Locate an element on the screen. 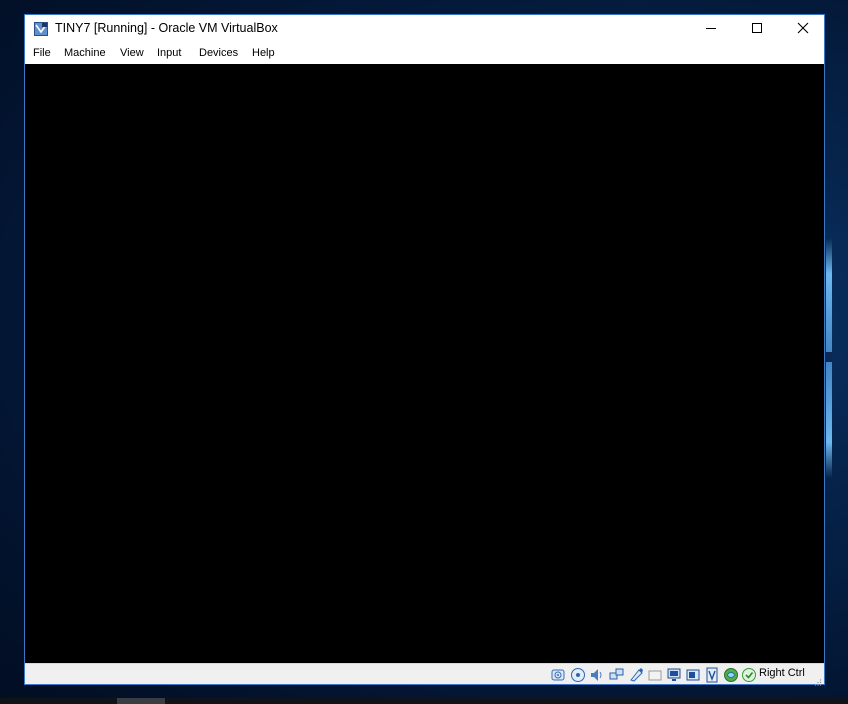 The width and height of the screenshot is (848, 704). close-button is located at coordinates (803, 29).